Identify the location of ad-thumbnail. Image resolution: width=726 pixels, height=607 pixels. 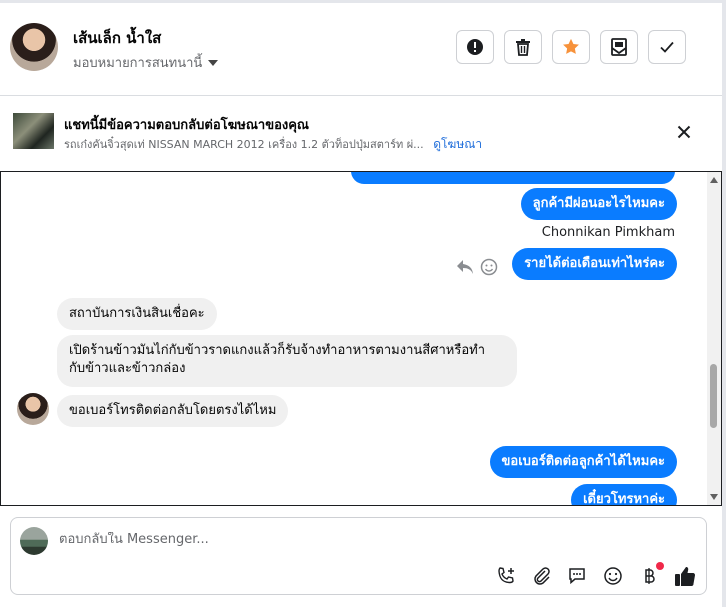
(33, 131).